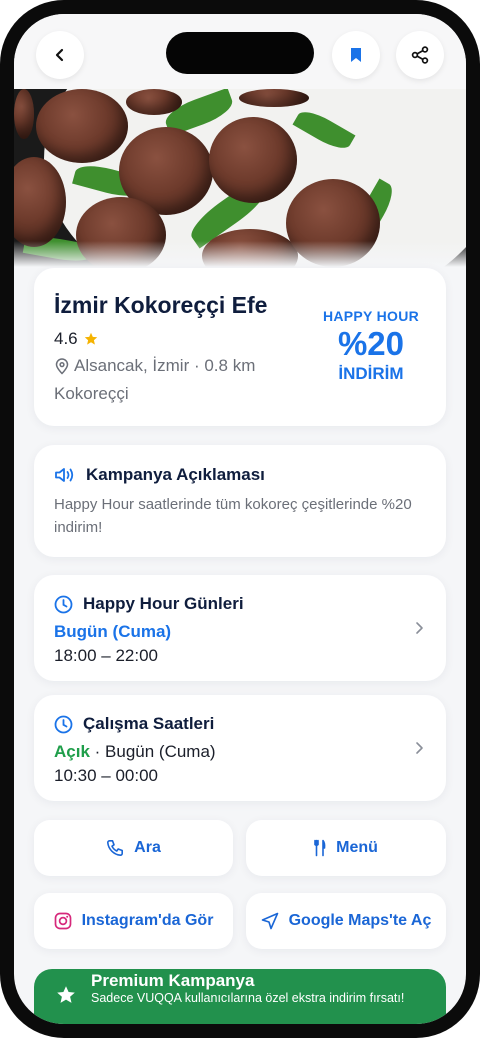 The width and height of the screenshot is (480, 1038). Describe the element at coordinates (106, 655) in the screenshot. I see `happy-hour-time: 18:00 – 22:00` at that location.